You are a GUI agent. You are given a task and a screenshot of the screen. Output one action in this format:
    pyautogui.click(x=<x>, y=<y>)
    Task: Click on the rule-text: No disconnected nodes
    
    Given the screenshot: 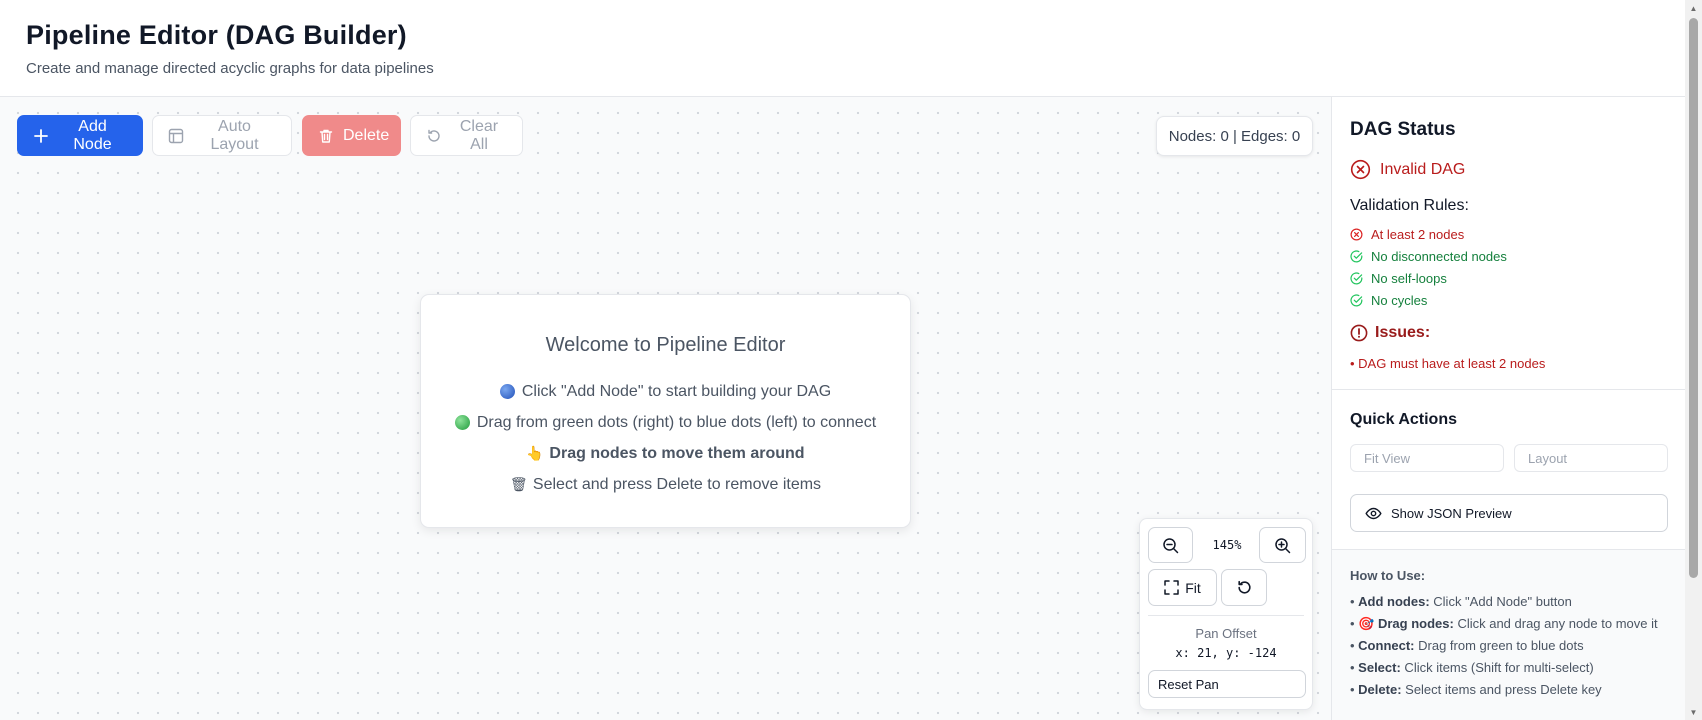 What is the action you would take?
    pyautogui.click(x=1439, y=256)
    